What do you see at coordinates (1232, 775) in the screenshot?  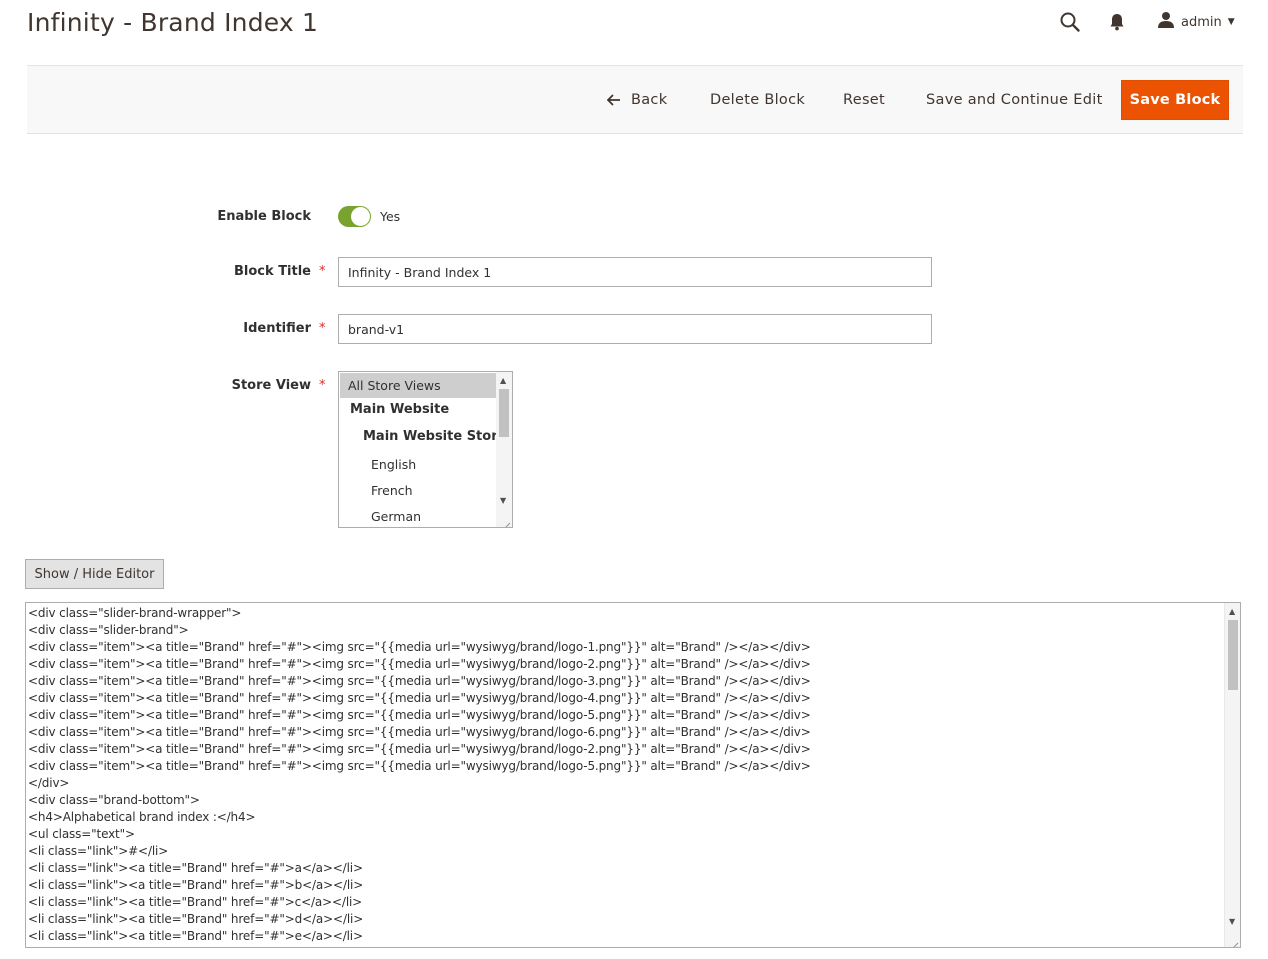 I see `editor-scrollbar: ▲ ▼` at bounding box center [1232, 775].